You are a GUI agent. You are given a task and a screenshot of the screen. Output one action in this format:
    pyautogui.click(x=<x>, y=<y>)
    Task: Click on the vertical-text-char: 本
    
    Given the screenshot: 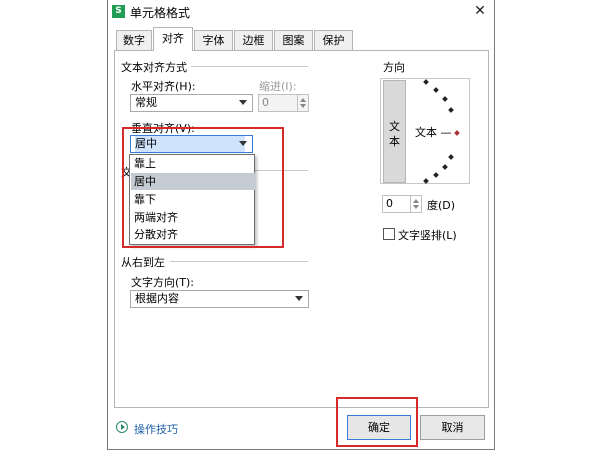 What is the action you would take?
    pyautogui.click(x=394, y=141)
    